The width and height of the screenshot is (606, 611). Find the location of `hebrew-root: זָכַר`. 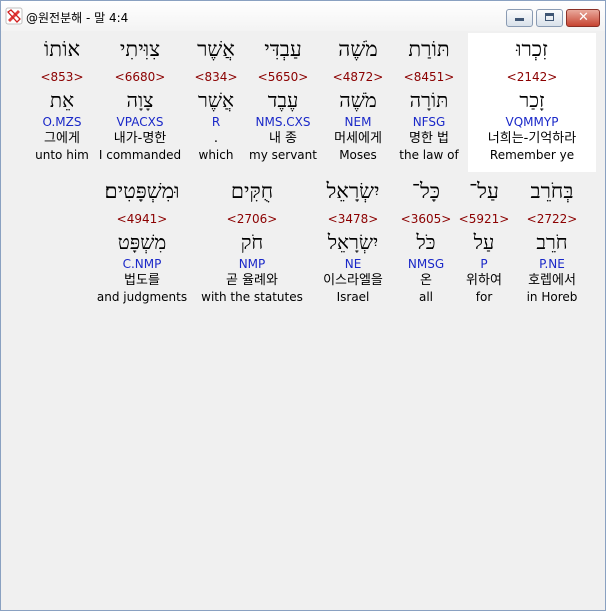

hebrew-root: זָכַר is located at coordinates (532, 100).